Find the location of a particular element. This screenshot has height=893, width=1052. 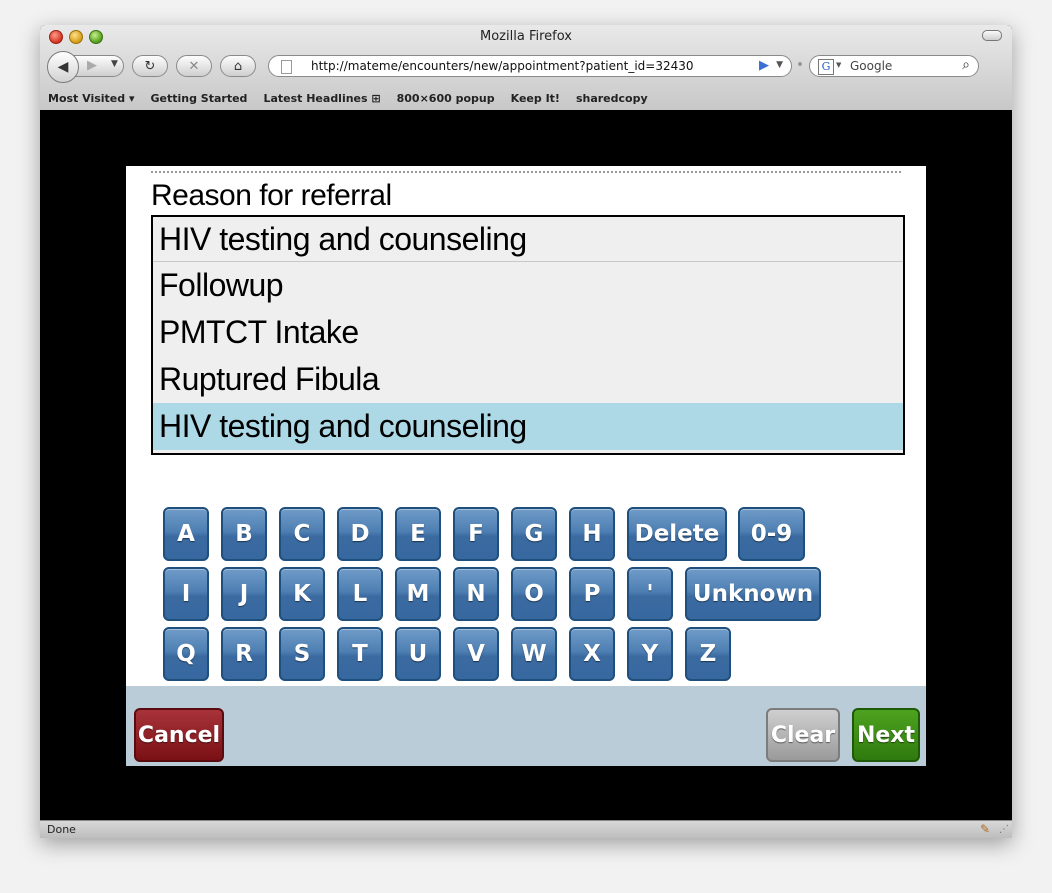

home-button: ⌂ is located at coordinates (238, 66).